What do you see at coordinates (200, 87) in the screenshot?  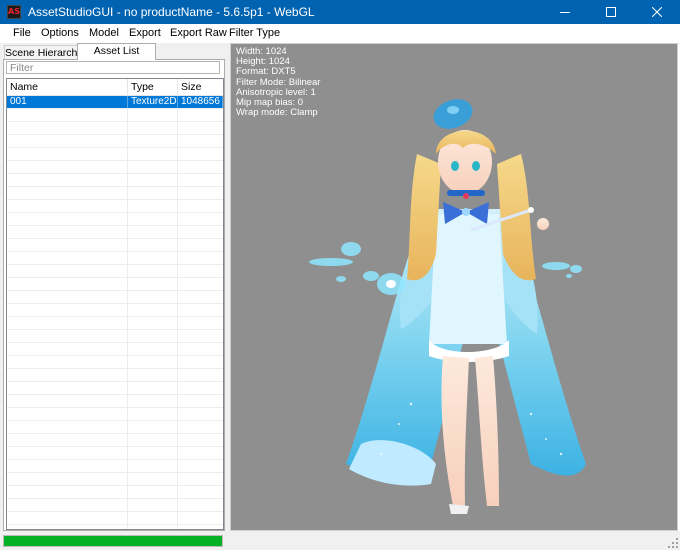 I see `column-header-size: Size` at bounding box center [200, 87].